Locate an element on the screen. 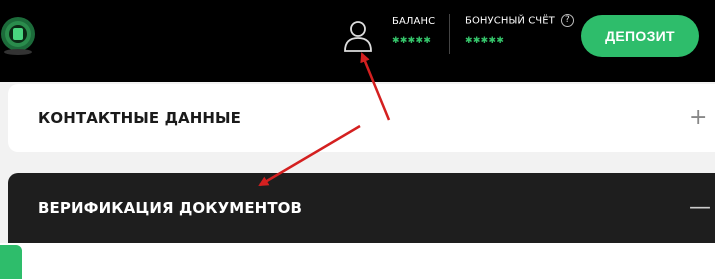 The image size is (715, 279). logo-icon is located at coordinates (20, 35).